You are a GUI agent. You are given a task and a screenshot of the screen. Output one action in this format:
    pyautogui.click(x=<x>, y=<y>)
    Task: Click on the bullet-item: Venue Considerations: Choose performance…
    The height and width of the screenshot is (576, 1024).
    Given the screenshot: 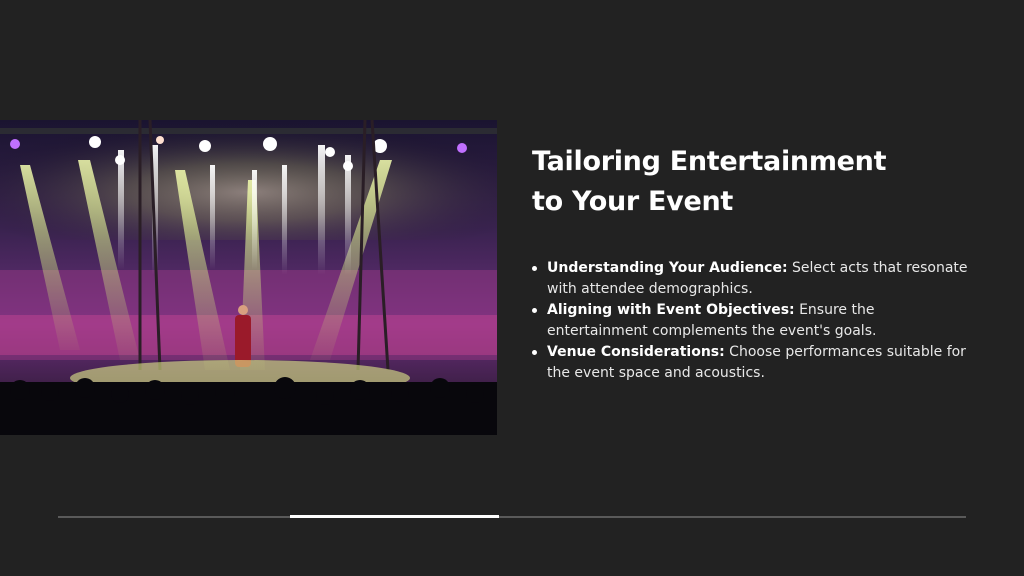 What is the action you would take?
    pyautogui.click(x=752, y=363)
    